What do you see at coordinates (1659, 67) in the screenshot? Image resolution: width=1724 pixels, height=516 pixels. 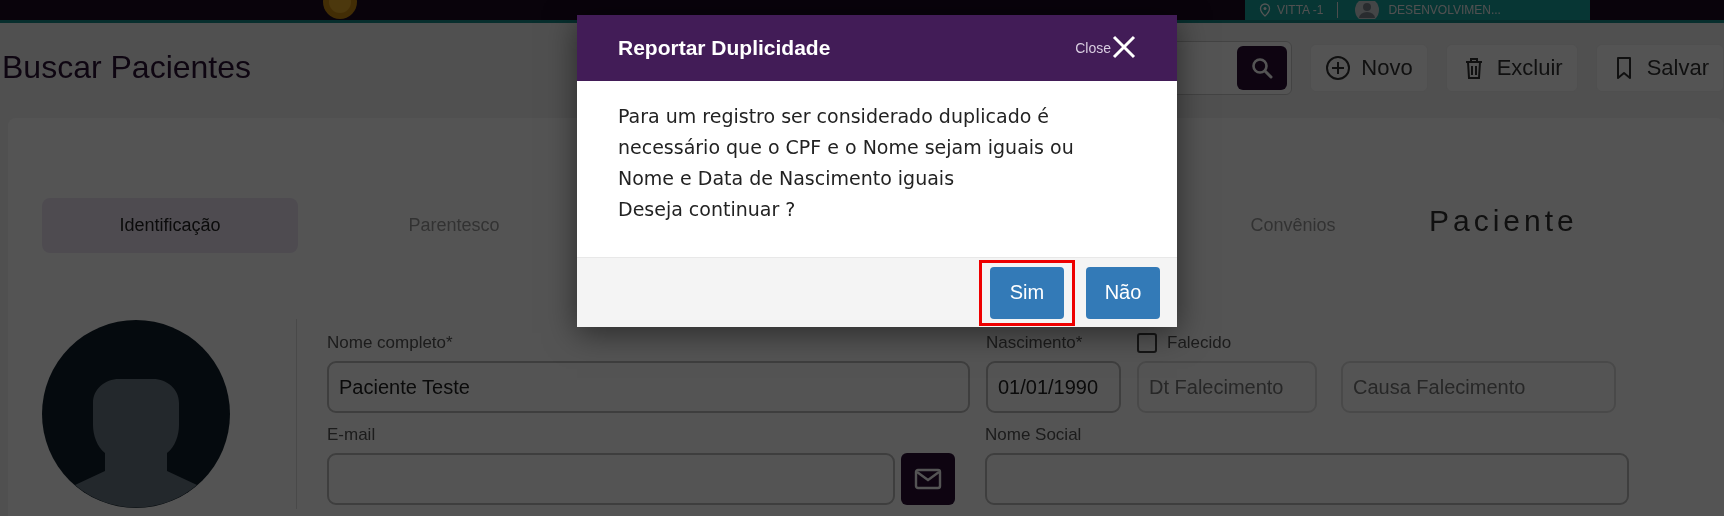 I see `action-button: Salvar` at bounding box center [1659, 67].